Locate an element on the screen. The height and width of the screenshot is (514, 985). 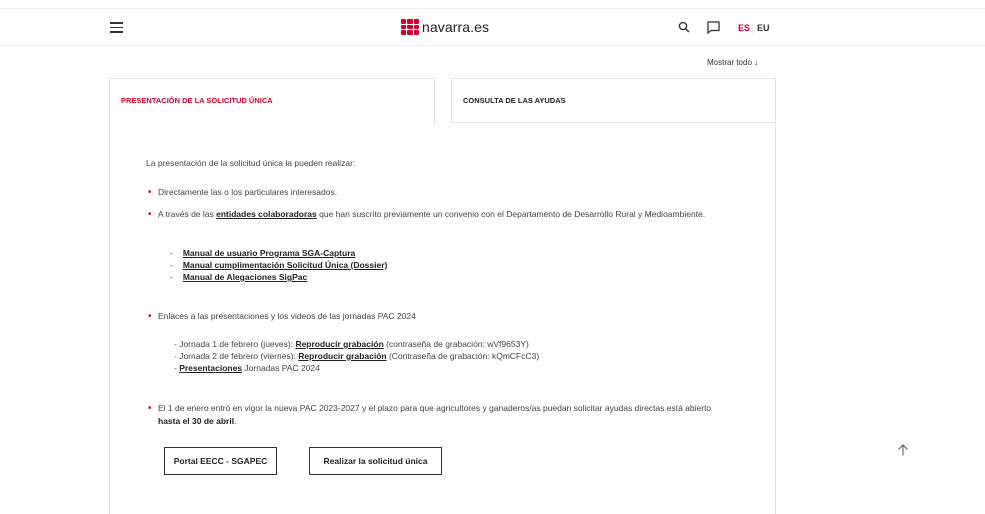
tab-presentacion-solicitud: PRESENTACIÓN DE LA SOLICITUD ÚNICA is located at coordinates (272, 101).